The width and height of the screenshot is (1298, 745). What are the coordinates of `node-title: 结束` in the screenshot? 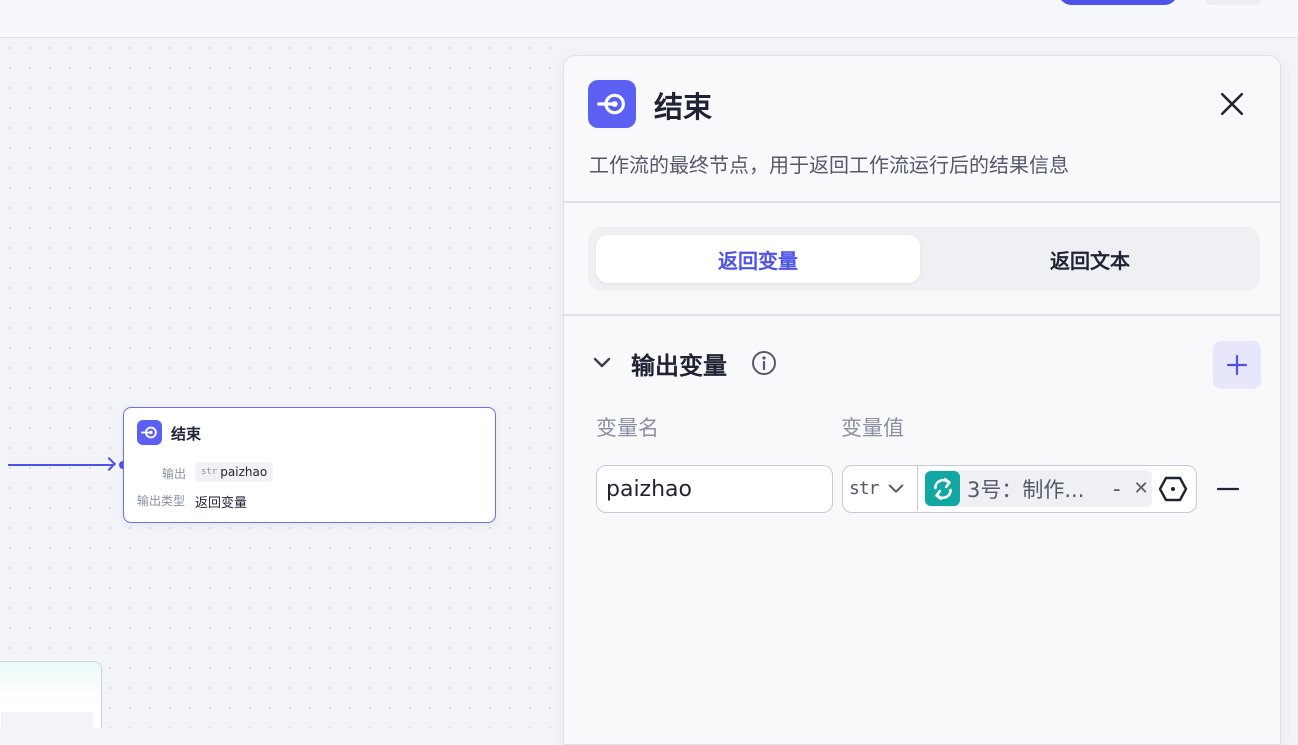 It's located at (186, 434).